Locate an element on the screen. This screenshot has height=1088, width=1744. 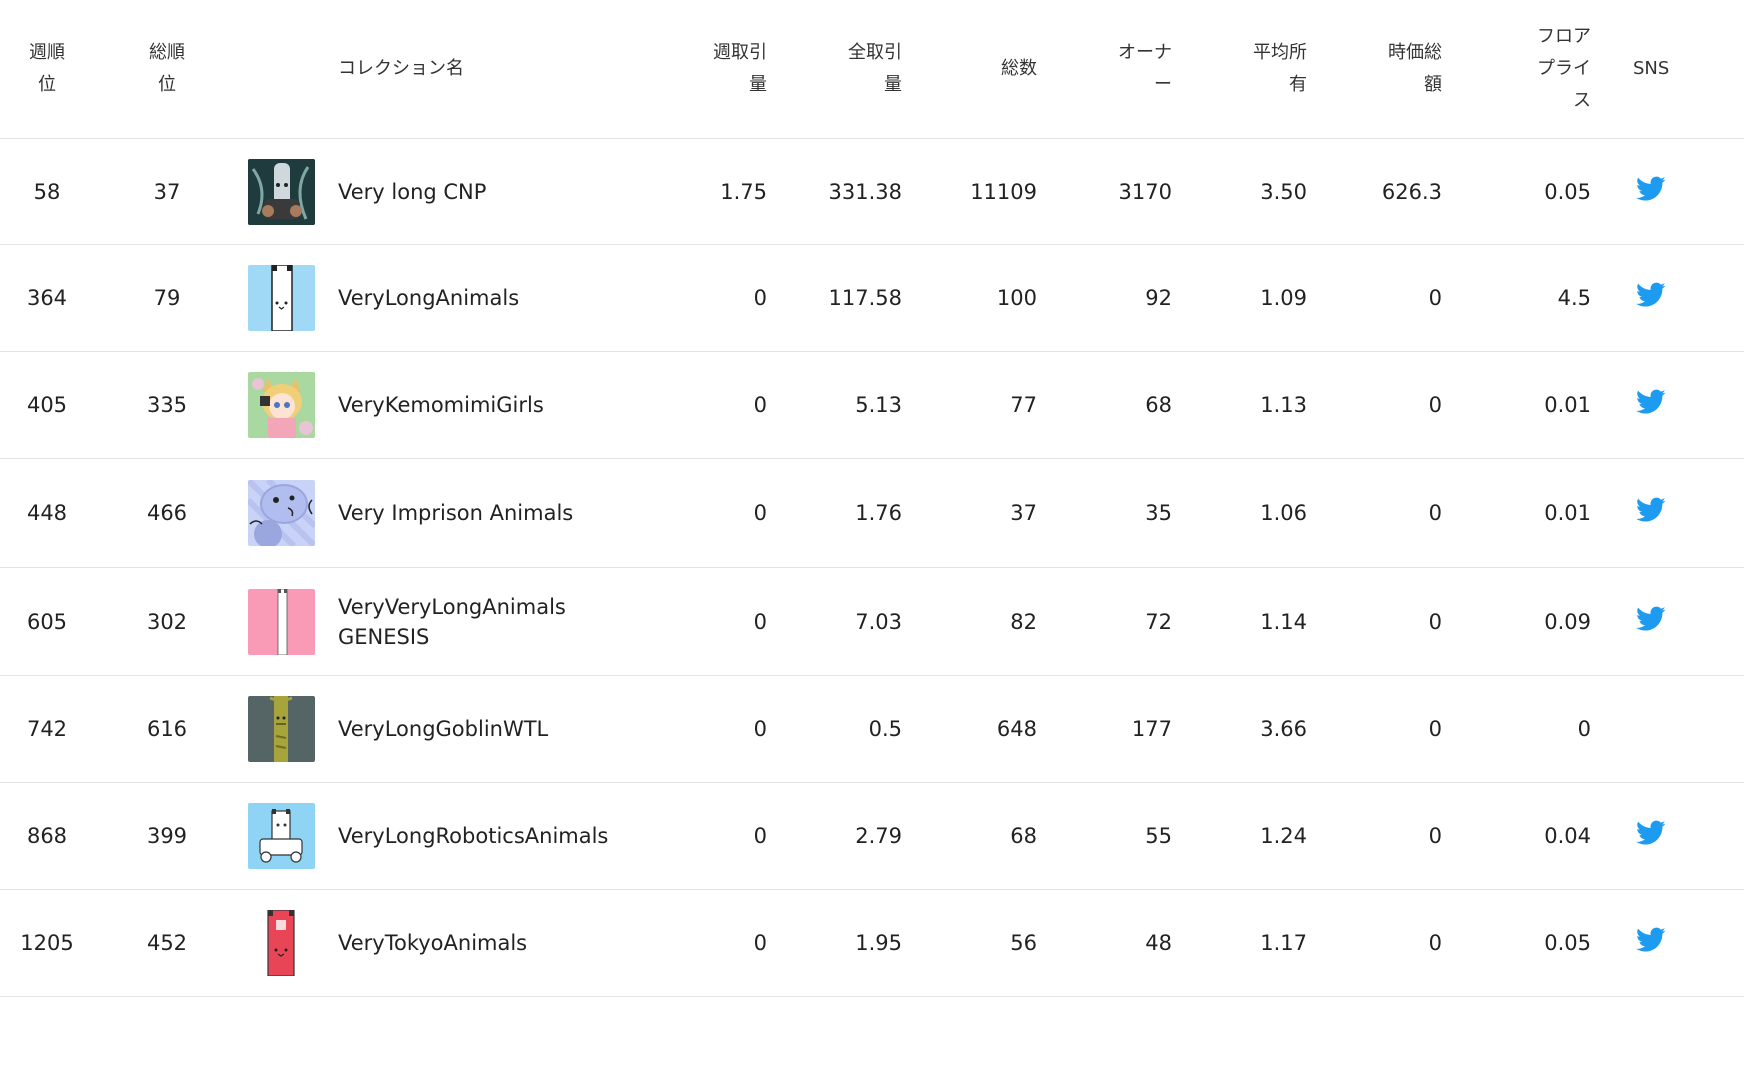
imprison-seal-thumbnail is located at coordinates (281, 513).